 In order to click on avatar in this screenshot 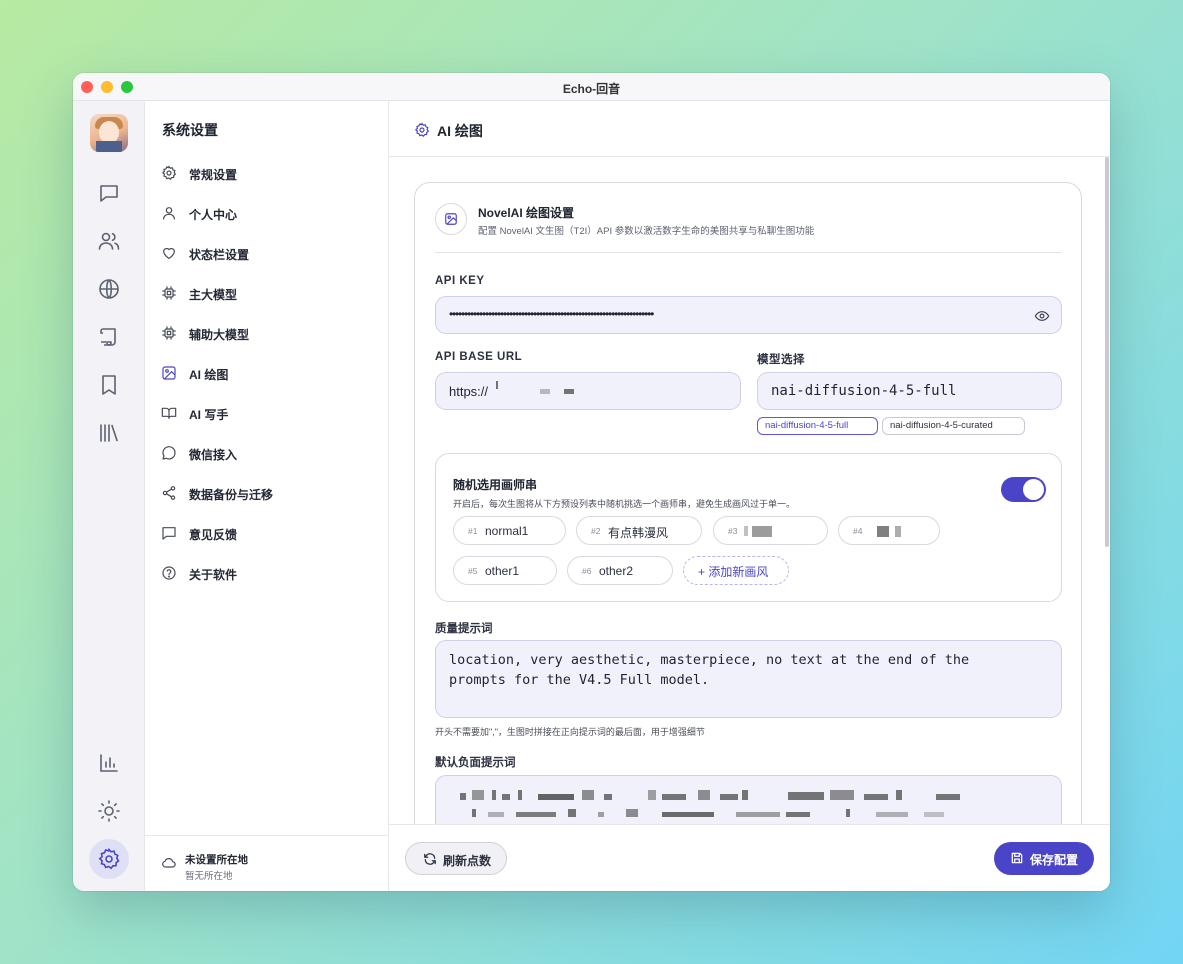, I will do `click(109, 133)`.